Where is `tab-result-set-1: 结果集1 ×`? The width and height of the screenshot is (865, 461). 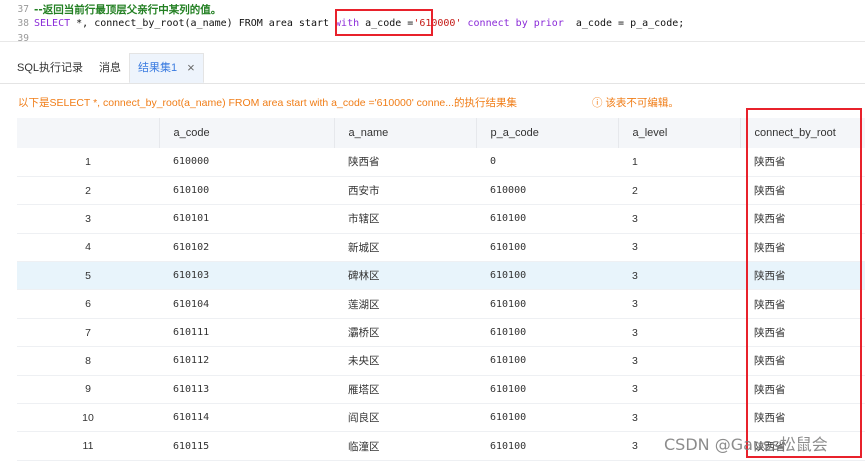
tab-result-set-1: 结果集1 × is located at coordinates (166, 68).